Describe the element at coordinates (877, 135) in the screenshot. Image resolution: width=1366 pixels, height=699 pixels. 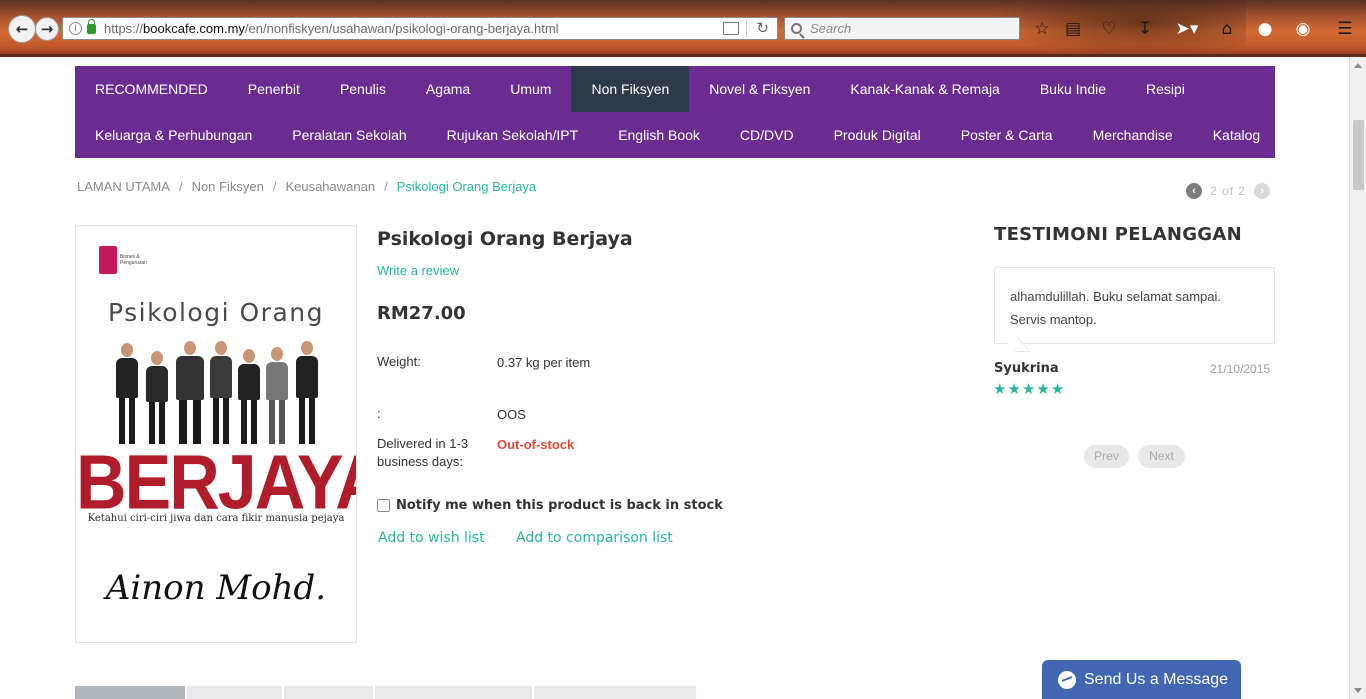
I see `nav-item-produk-digital: Produk Digital` at that location.